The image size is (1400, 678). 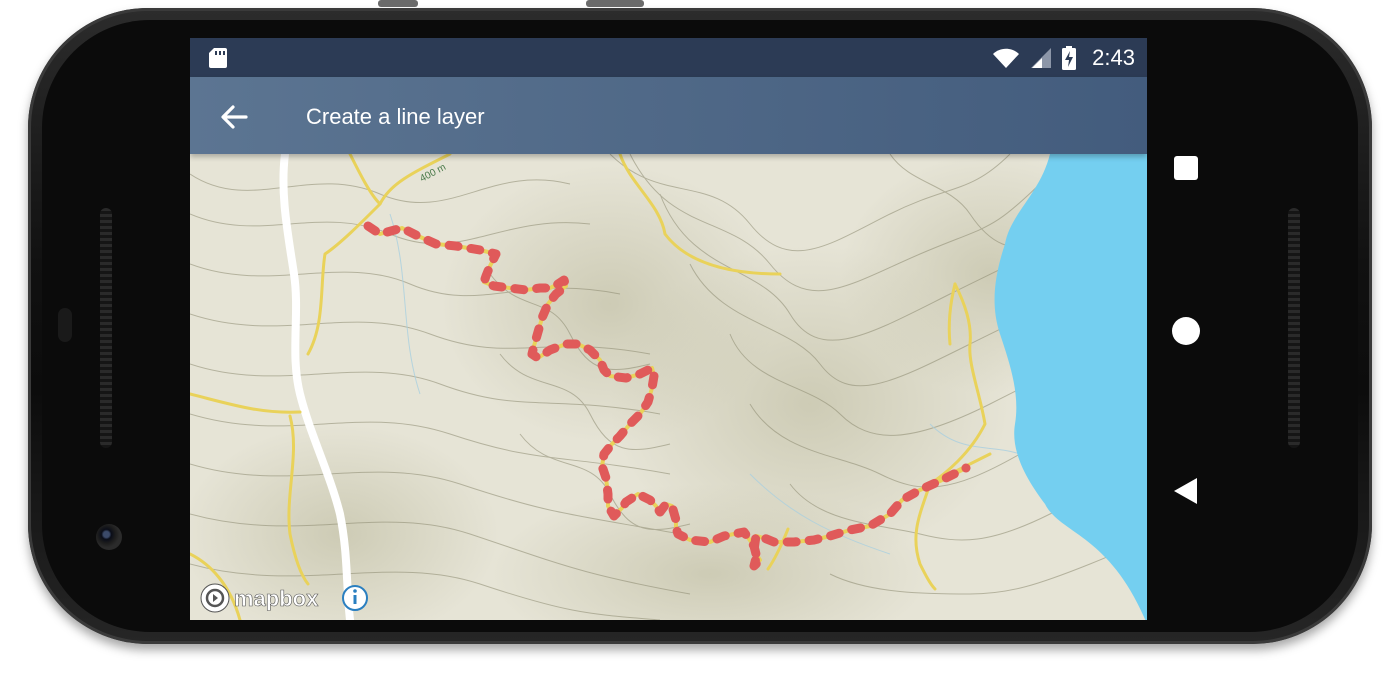 I want to click on status-bar: 2:43, so click(x=668, y=57).